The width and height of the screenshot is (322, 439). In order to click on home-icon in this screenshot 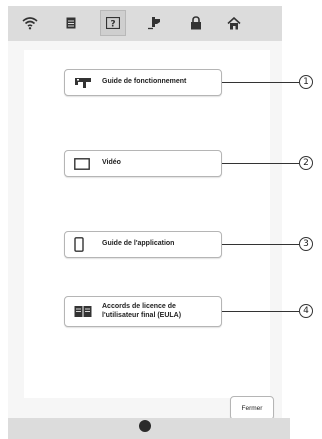, I will do `click(234, 23)`.